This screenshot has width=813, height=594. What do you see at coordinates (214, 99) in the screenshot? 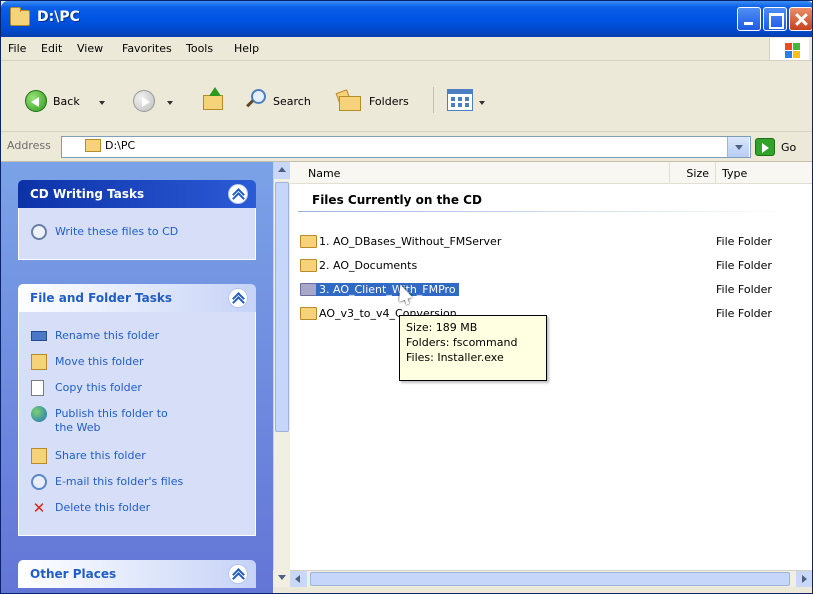
I see `up-folder-icon` at bounding box center [214, 99].